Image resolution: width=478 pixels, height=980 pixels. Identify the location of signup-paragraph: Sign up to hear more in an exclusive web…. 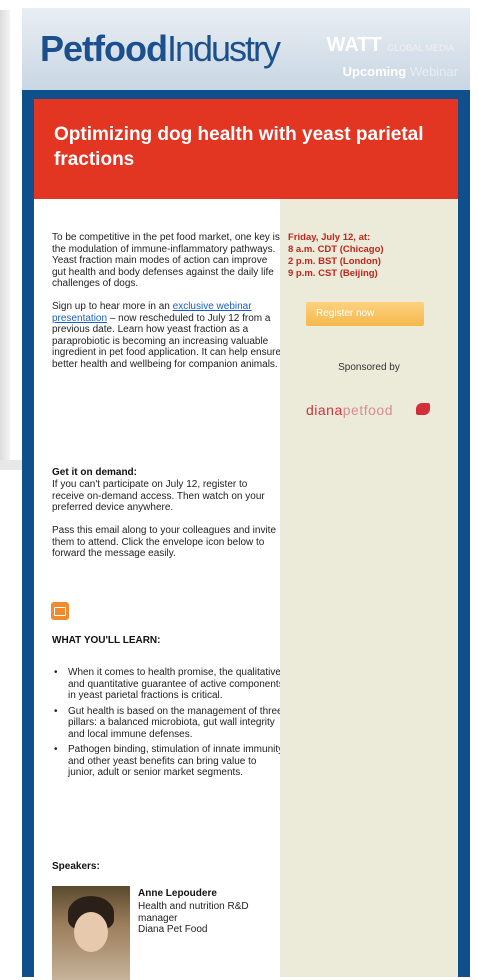
(167, 335).